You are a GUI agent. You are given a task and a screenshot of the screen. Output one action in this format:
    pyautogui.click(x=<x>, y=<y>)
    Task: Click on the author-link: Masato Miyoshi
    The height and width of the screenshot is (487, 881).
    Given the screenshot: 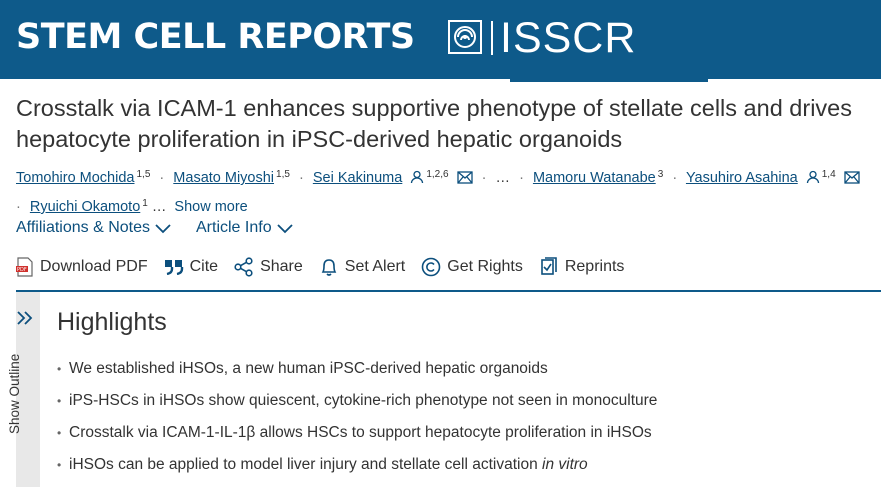 What is the action you would take?
    pyautogui.click(x=223, y=178)
    